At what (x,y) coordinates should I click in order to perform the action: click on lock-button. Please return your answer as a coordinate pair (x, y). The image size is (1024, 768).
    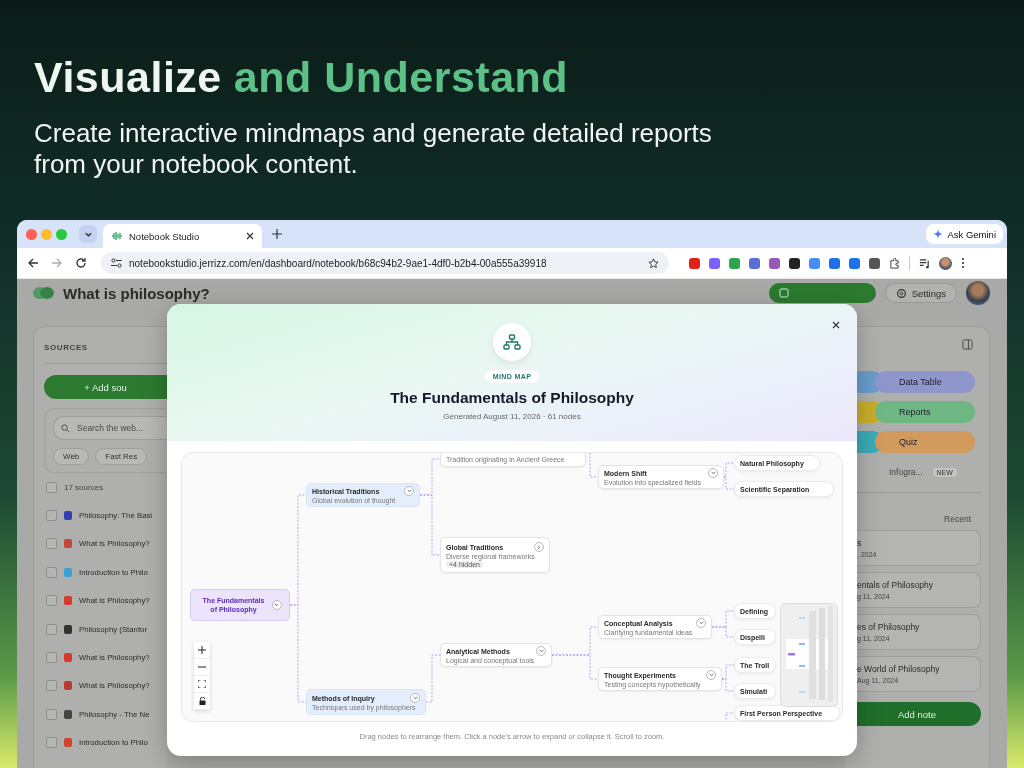
    Looking at the image, I should click on (202, 701).